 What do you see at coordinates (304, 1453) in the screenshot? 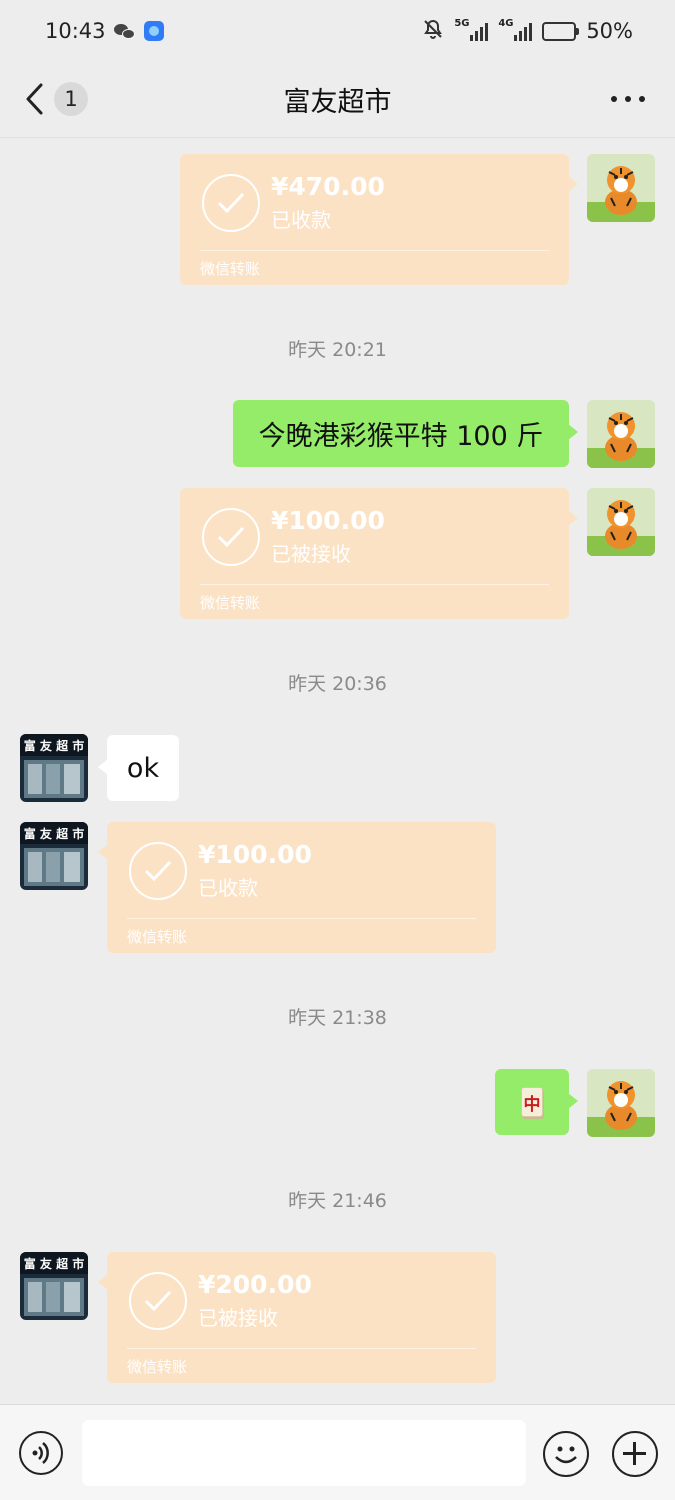
I see `message-input` at bounding box center [304, 1453].